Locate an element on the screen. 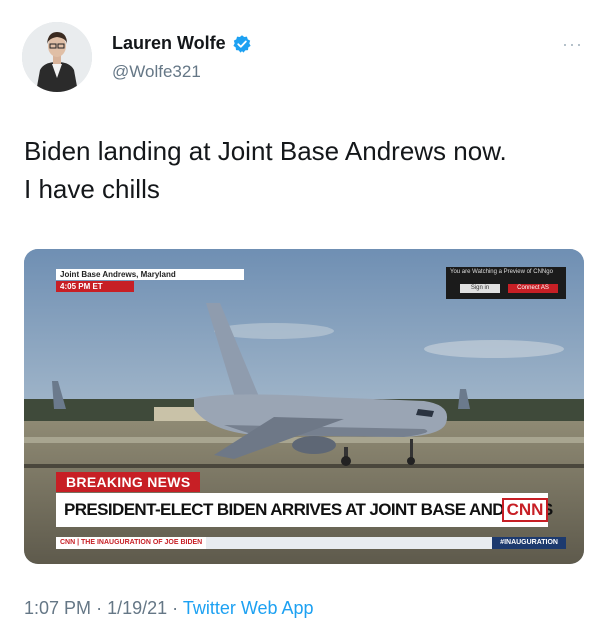  cnn-logo: CNN is located at coordinates (525, 510).